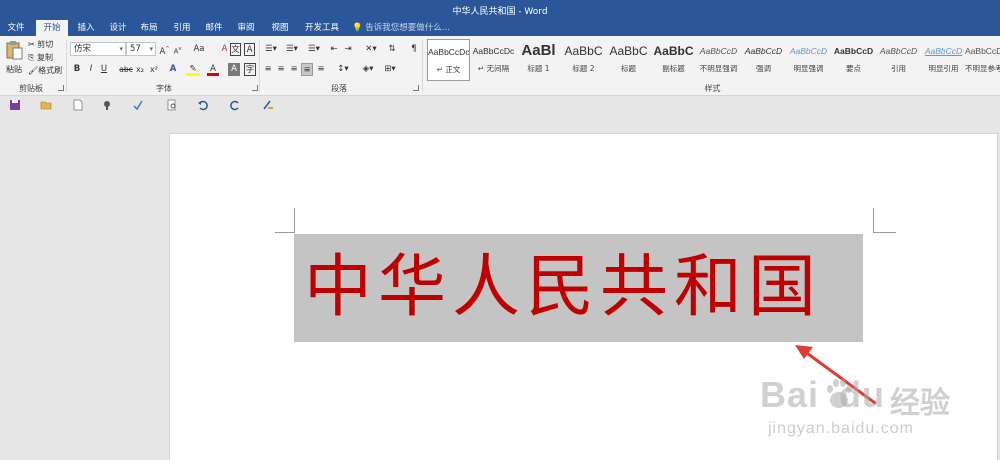 This screenshot has height=460, width=1000. Describe the element at coordinates (493, 60) in the screenshot. I see `style-no-spacing: AaBbCcDc ↵ 无间隔` at that location.